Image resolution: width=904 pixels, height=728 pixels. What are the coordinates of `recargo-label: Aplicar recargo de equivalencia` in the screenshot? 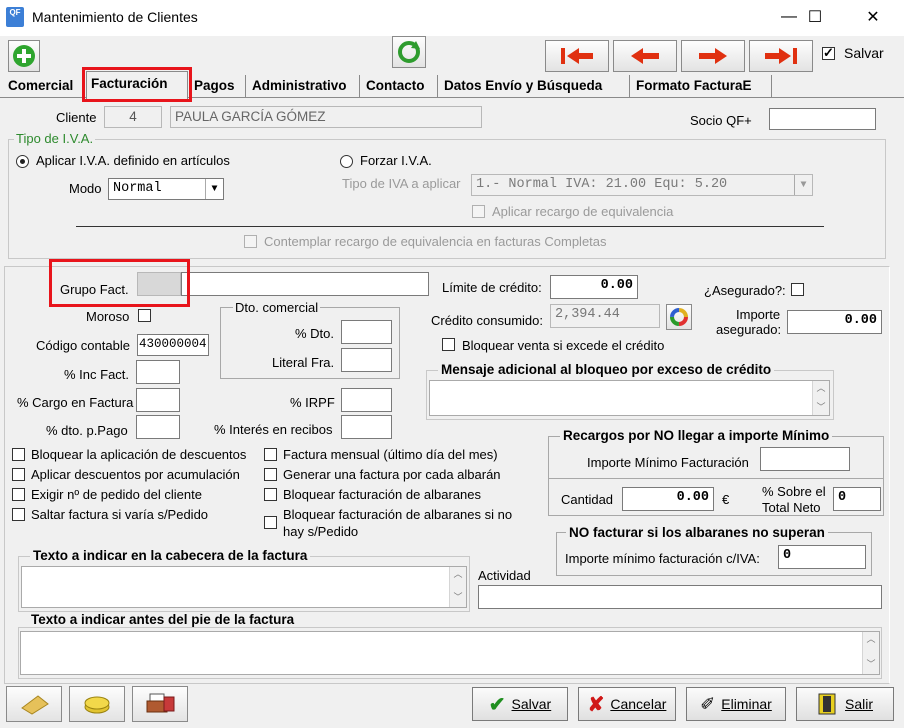 It's located at (583, 211).